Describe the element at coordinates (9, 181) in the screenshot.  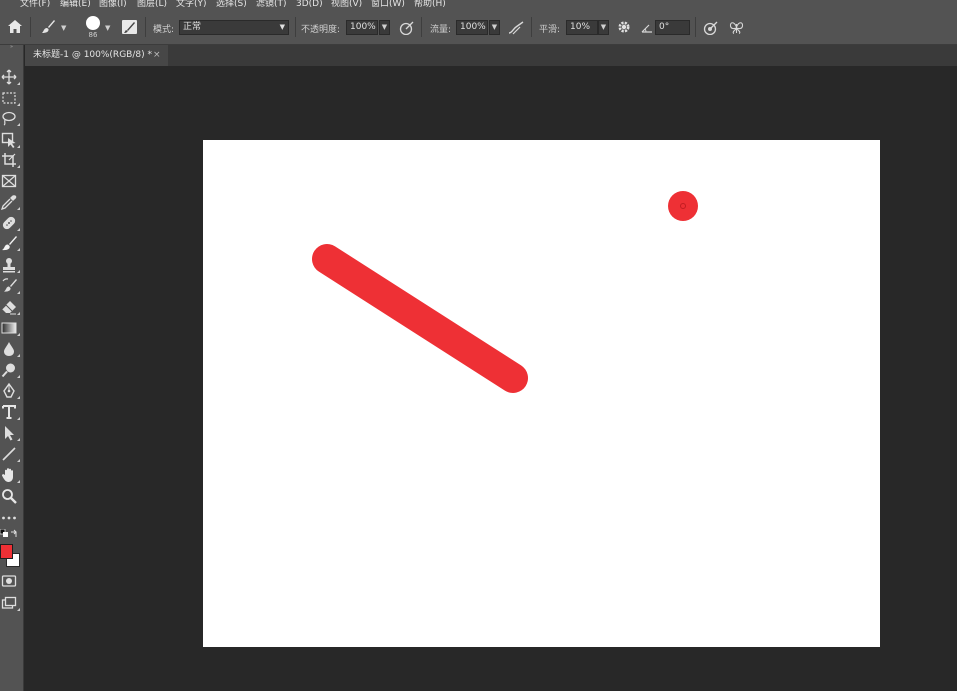
I see `frame-icon` at that location.